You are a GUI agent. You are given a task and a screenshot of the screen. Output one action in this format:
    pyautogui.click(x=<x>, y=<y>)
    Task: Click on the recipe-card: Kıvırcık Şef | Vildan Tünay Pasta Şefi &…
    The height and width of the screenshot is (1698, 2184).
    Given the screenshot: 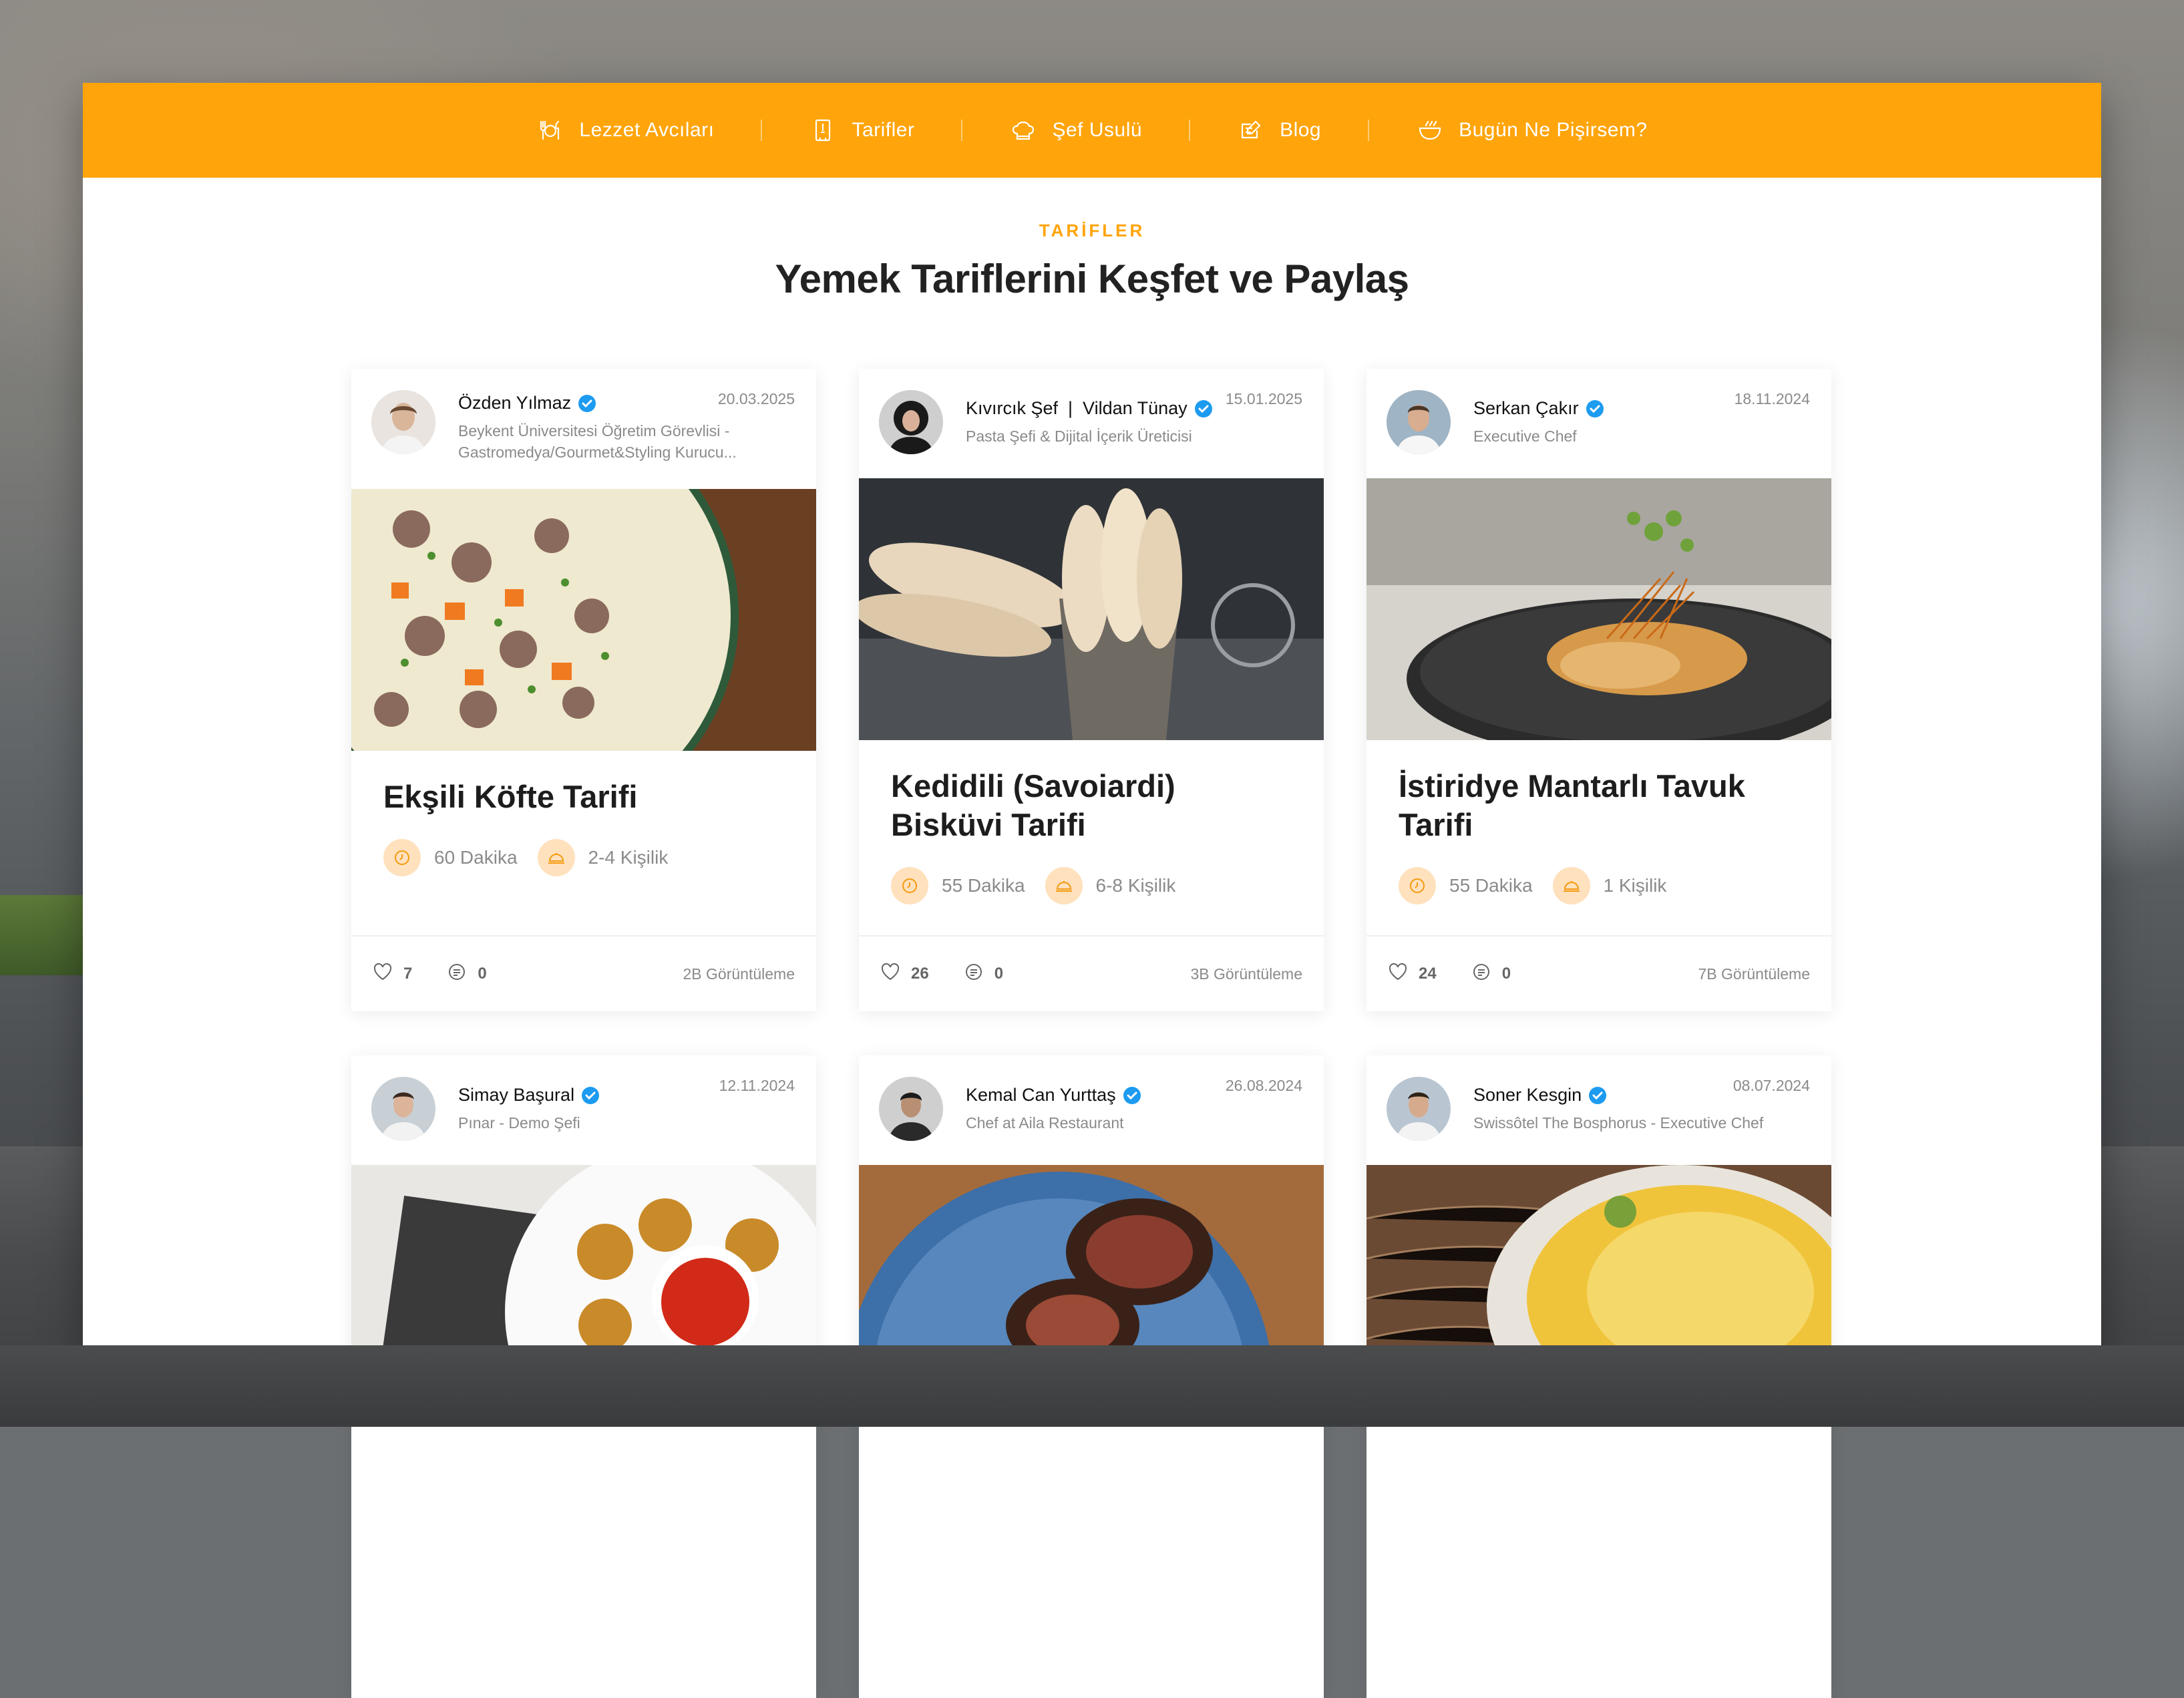 What is the action you would take?
    pyautogui.click(x=1091, y=690)
    